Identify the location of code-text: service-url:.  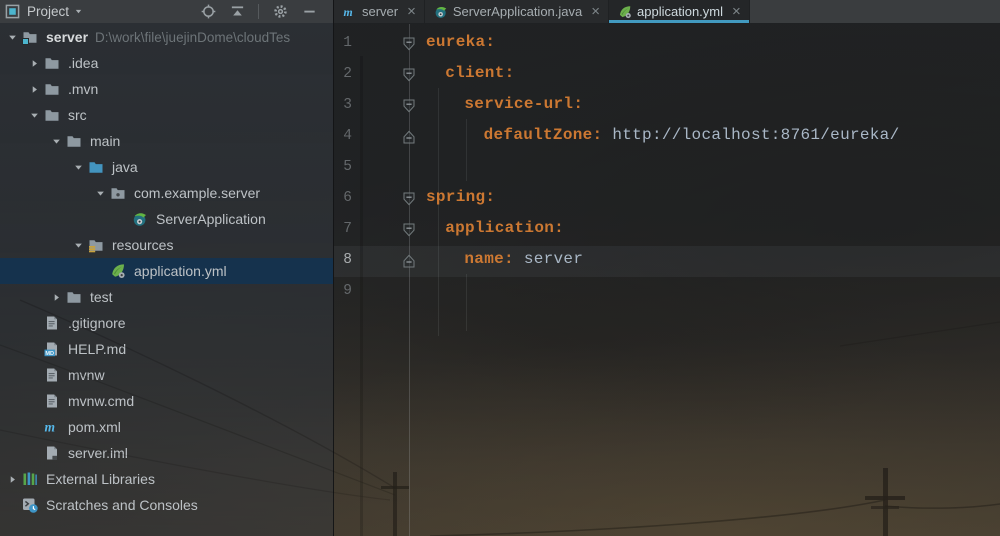
(504, 104).